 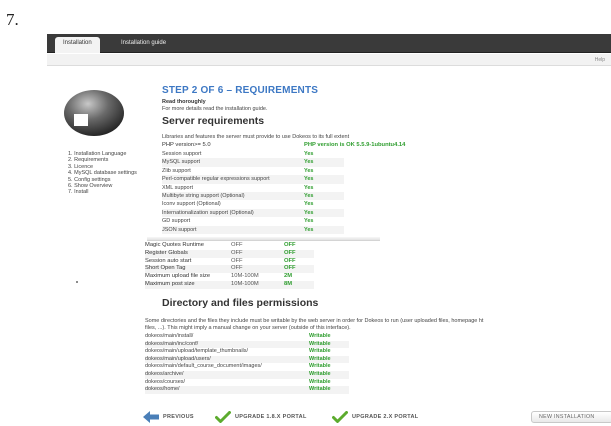 What do you see at coordinates (247, 359) in the screenshot?
I see `table-row: dokeos/main/upload/users/Writable` at bounding box center [247, 359].